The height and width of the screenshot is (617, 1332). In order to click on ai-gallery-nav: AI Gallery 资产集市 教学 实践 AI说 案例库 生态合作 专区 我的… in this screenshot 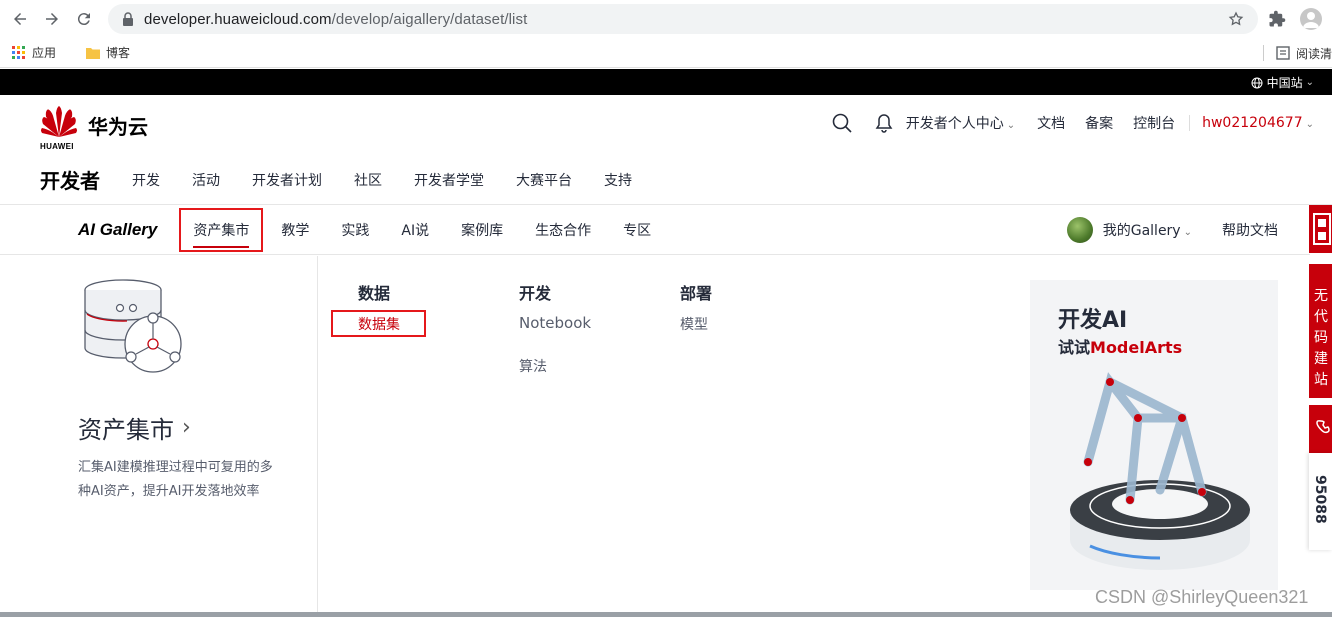, I will do `click(655, 230)`.